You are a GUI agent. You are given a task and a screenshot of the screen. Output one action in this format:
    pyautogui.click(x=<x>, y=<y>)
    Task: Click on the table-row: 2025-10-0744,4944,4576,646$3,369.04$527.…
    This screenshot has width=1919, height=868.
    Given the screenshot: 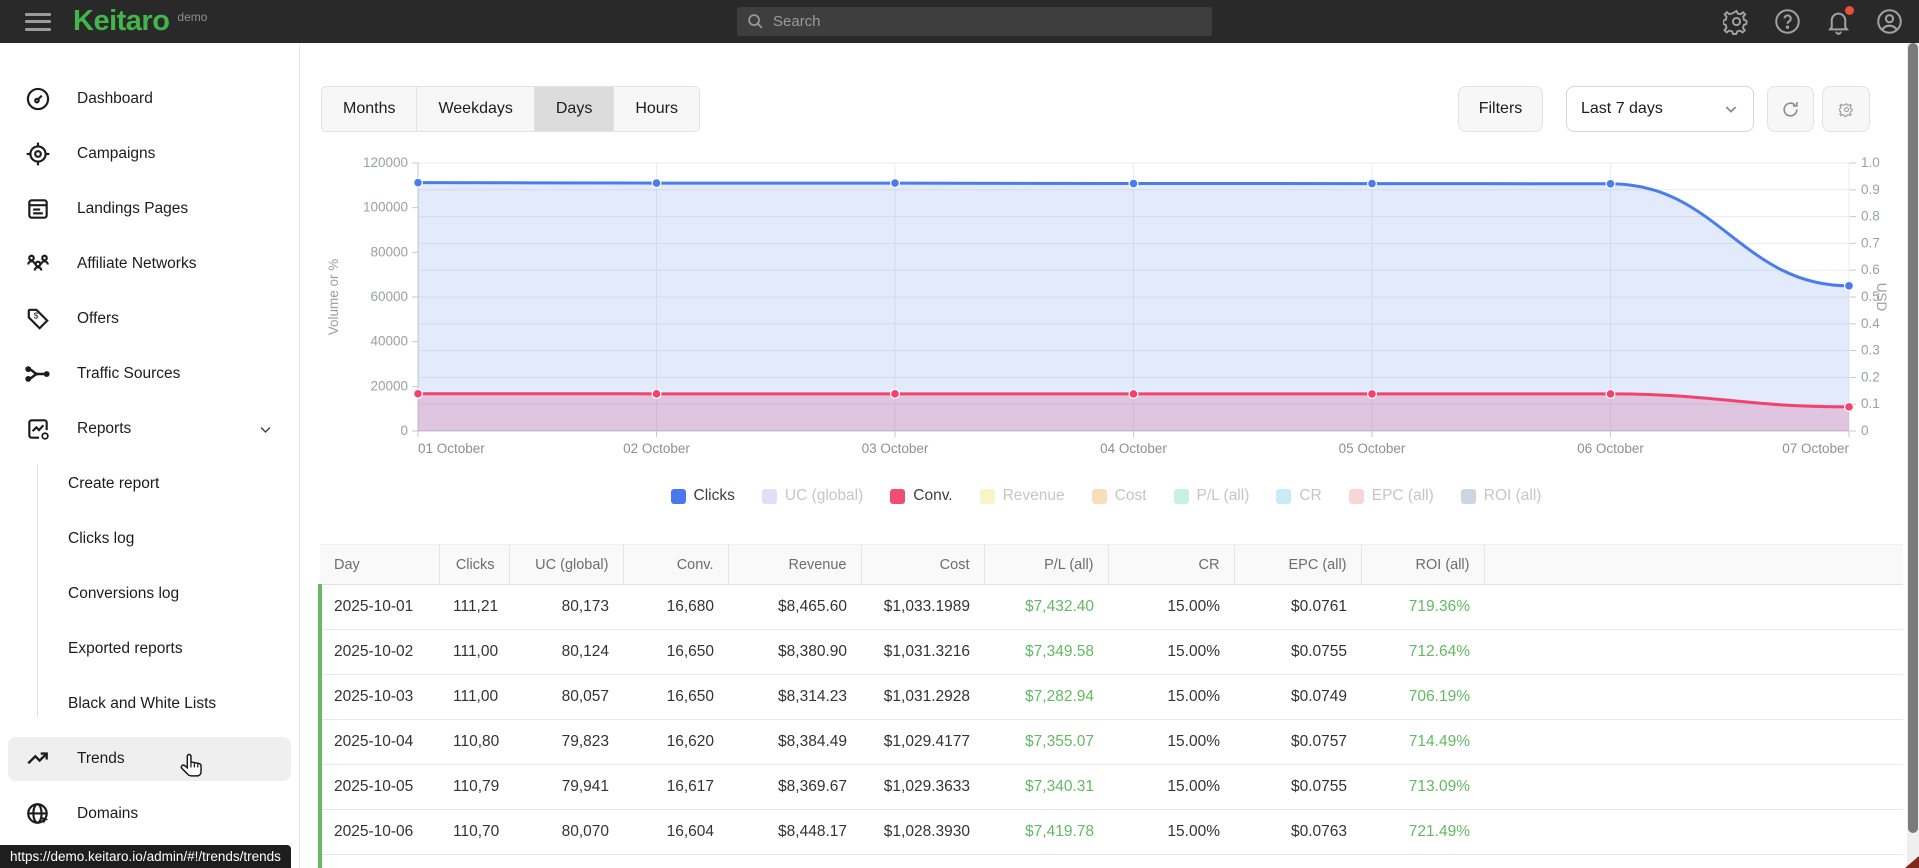 What is the action you would take?
    pyautogui.click(x=1110, y=861)
    